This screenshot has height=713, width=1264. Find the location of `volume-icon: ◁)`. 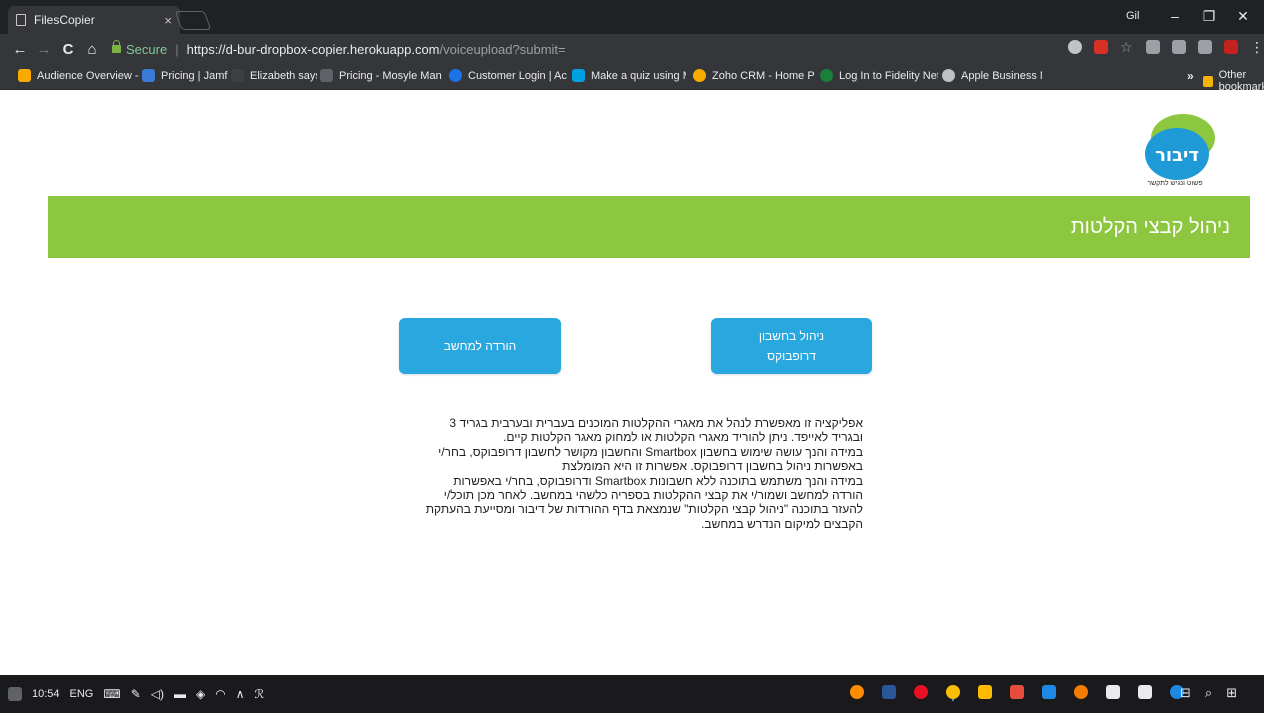

volume-icon: ◁) is located at coordinates (157, 694).